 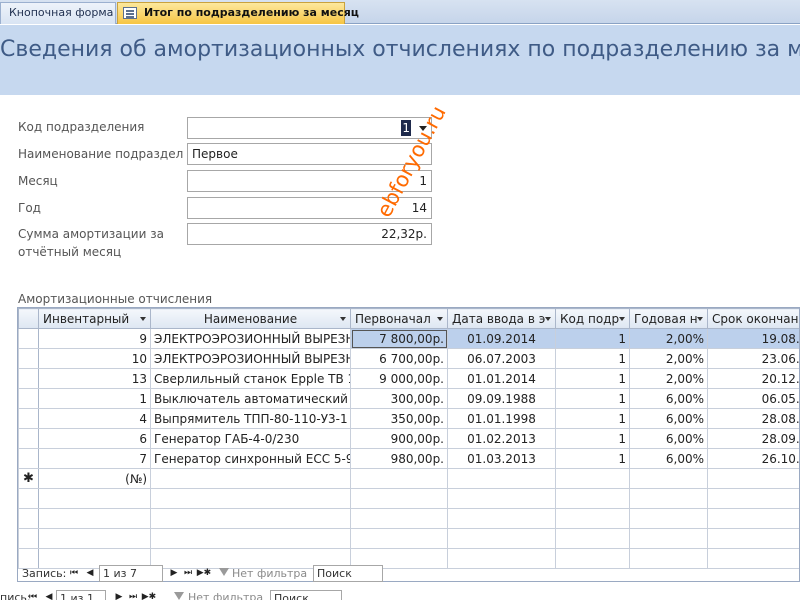 What do you see at coordinates (309, 128) in the screenshot?
I see `dept-code-combo: 1` at bounding box center [309, 128].